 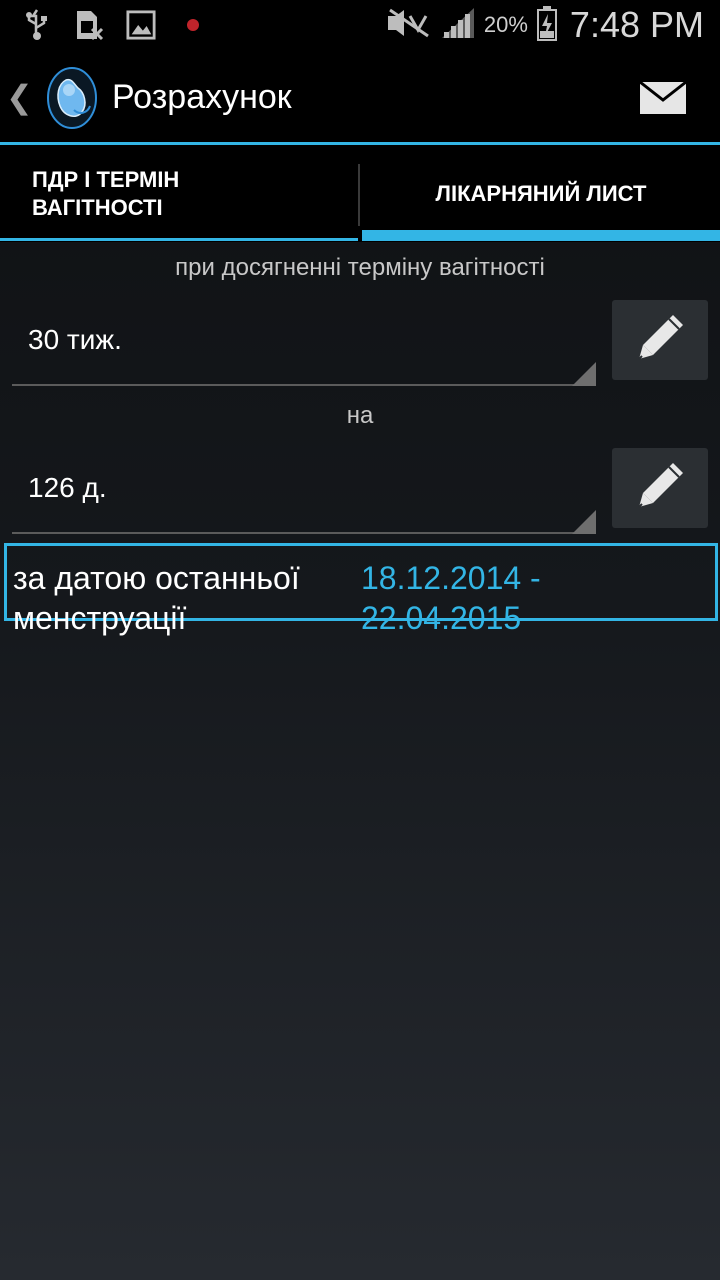 I want to click on status-bar: 20% 7:48 PM, so click(x=360, y=25).